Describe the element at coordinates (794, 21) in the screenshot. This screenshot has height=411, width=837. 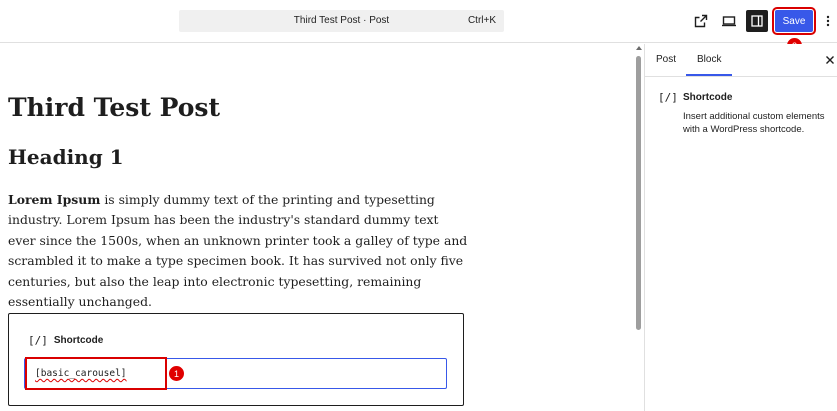
I see `save-button: Save` at that location.